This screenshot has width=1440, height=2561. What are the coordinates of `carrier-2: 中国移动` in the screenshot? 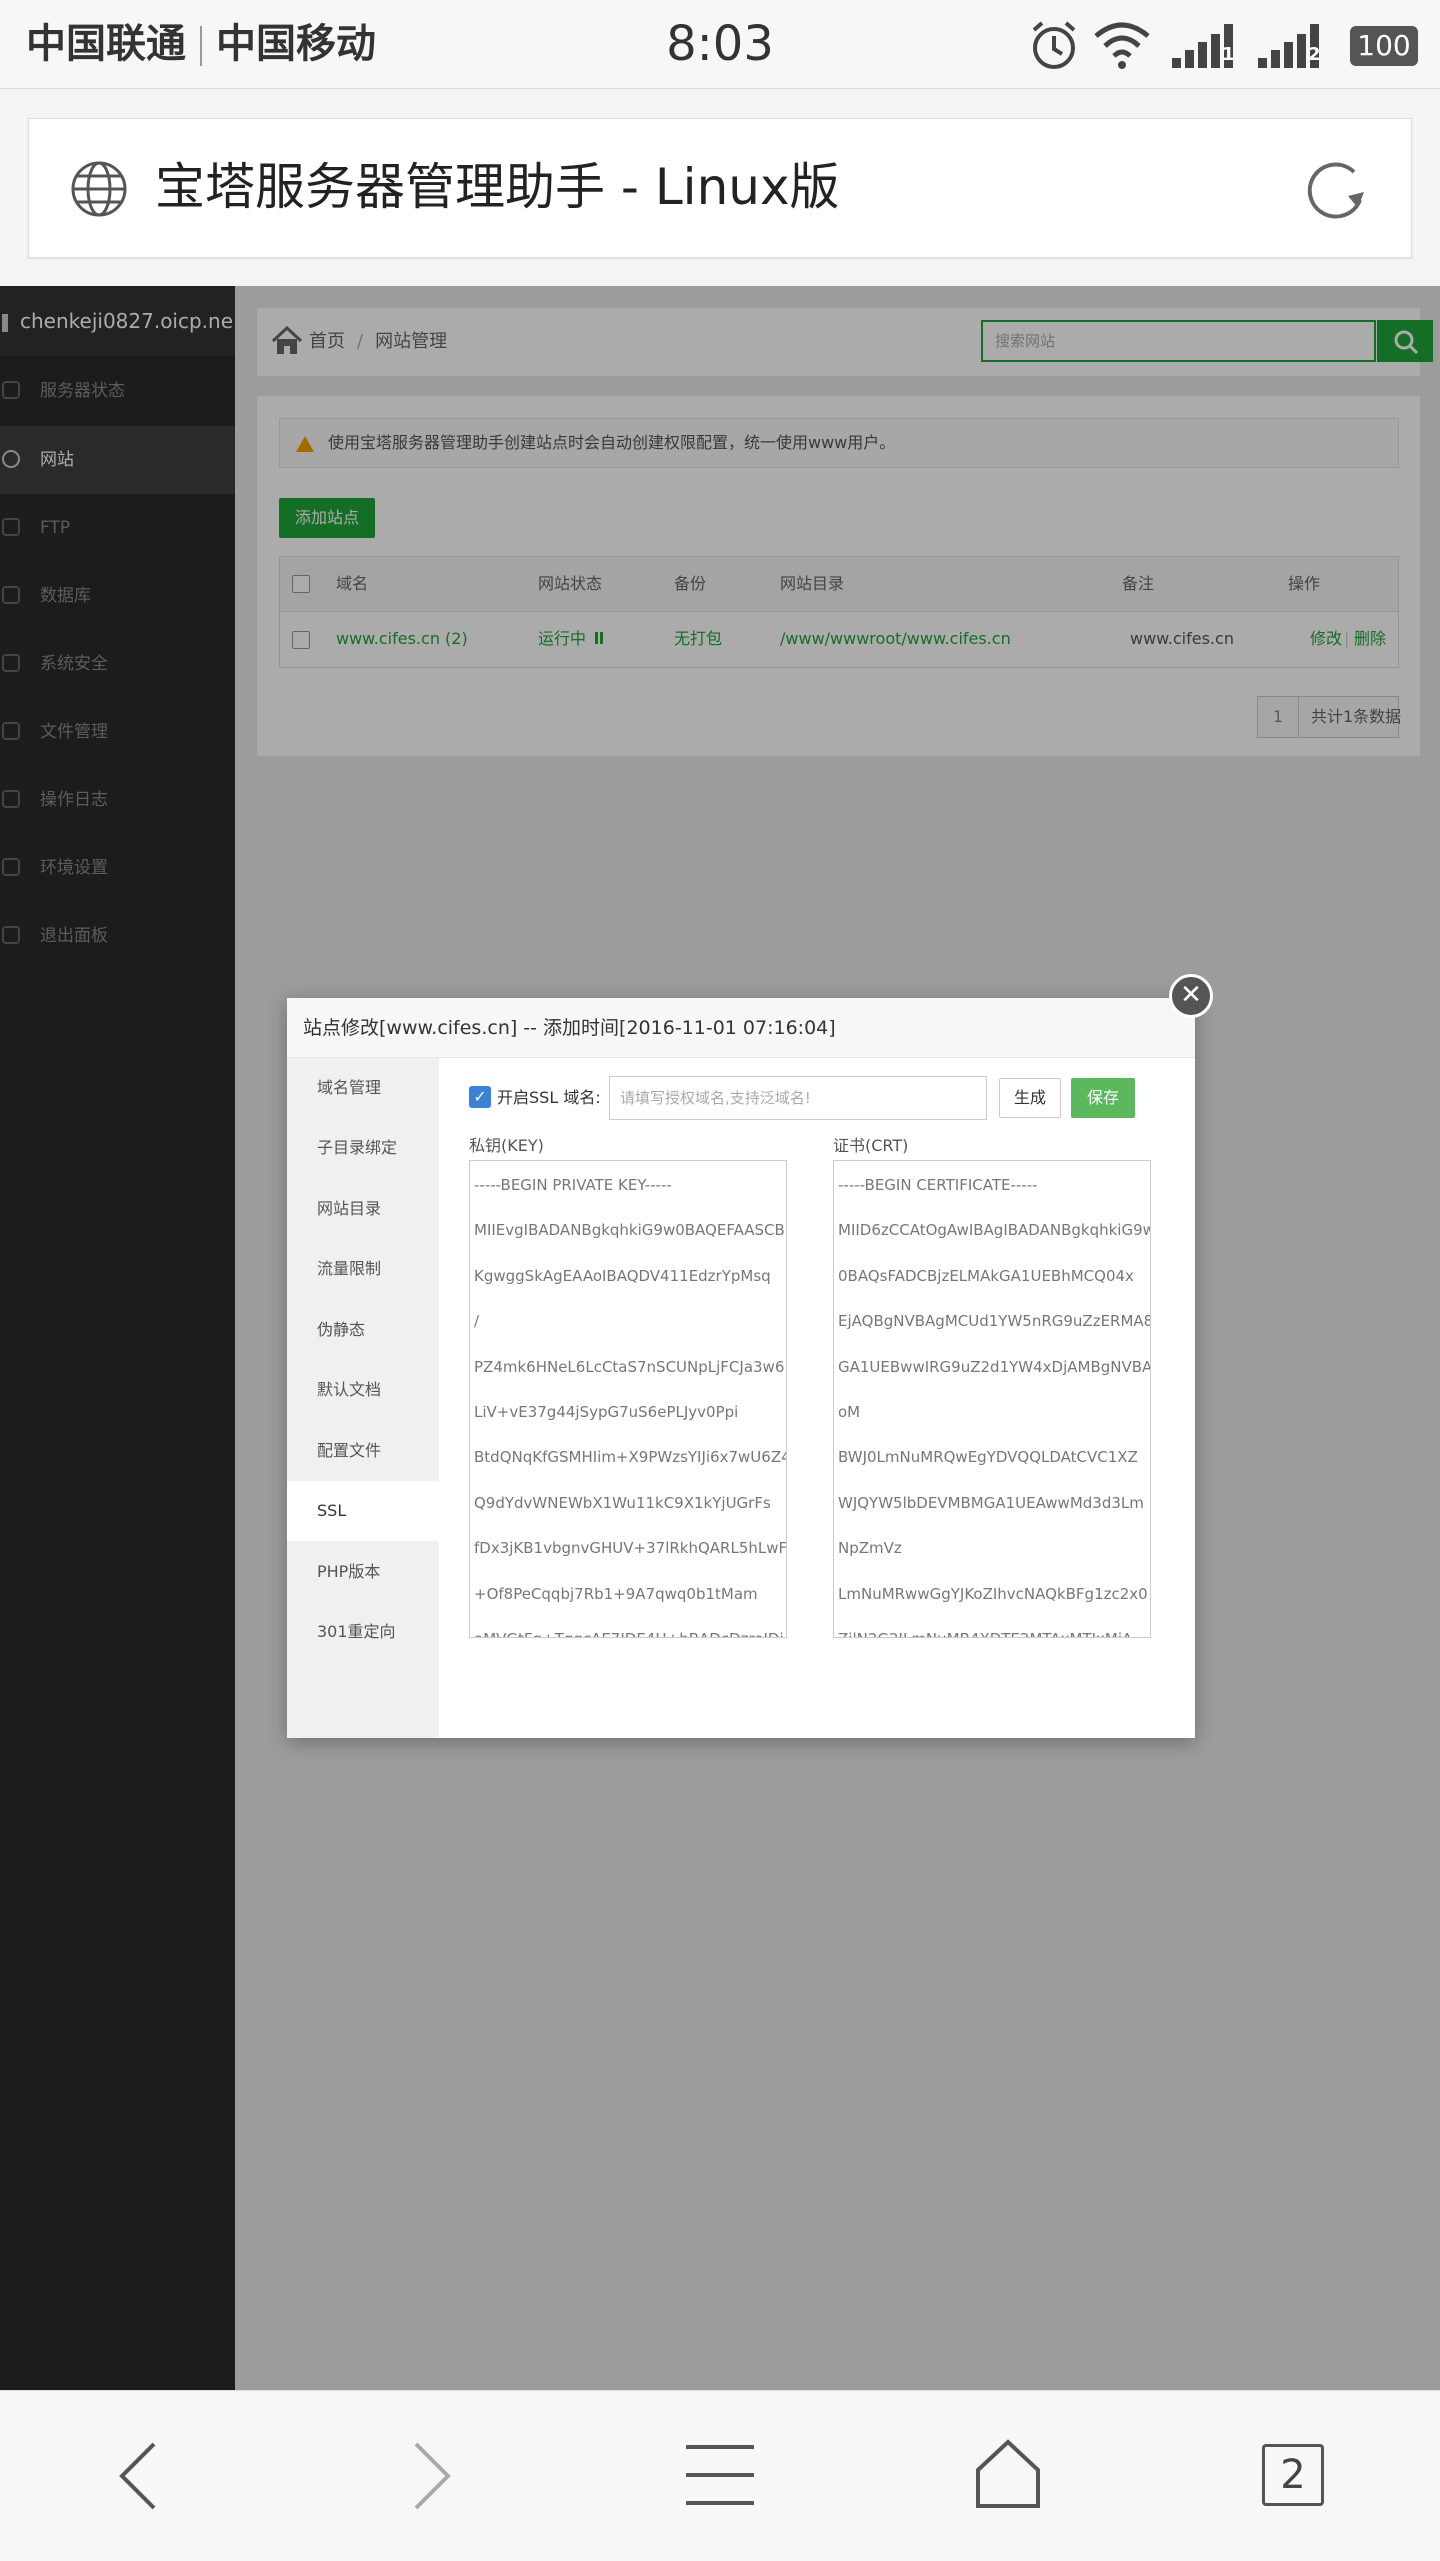 It's located at (296, 44).